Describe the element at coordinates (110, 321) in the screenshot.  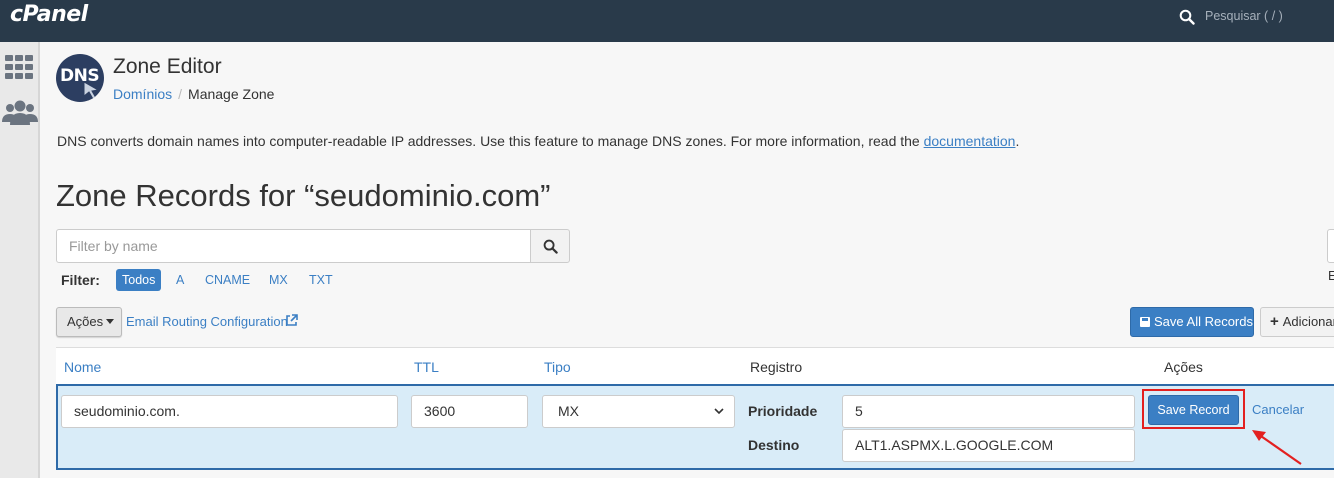
I see `caret-down-icon` at that location.